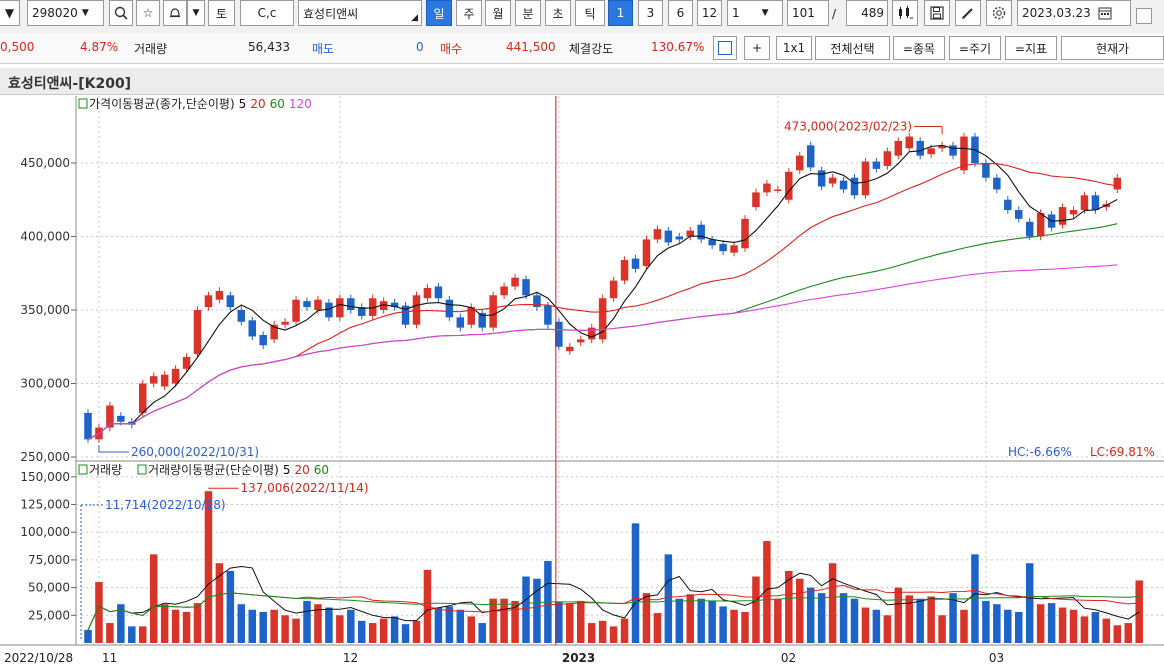 The image size is (1164, 670). I want to click on svg-text:가격이동평균(종가,단순이평)52060120: 가격이동평균(종가,단순이평) 5 20 60 120, so click(200, 104).